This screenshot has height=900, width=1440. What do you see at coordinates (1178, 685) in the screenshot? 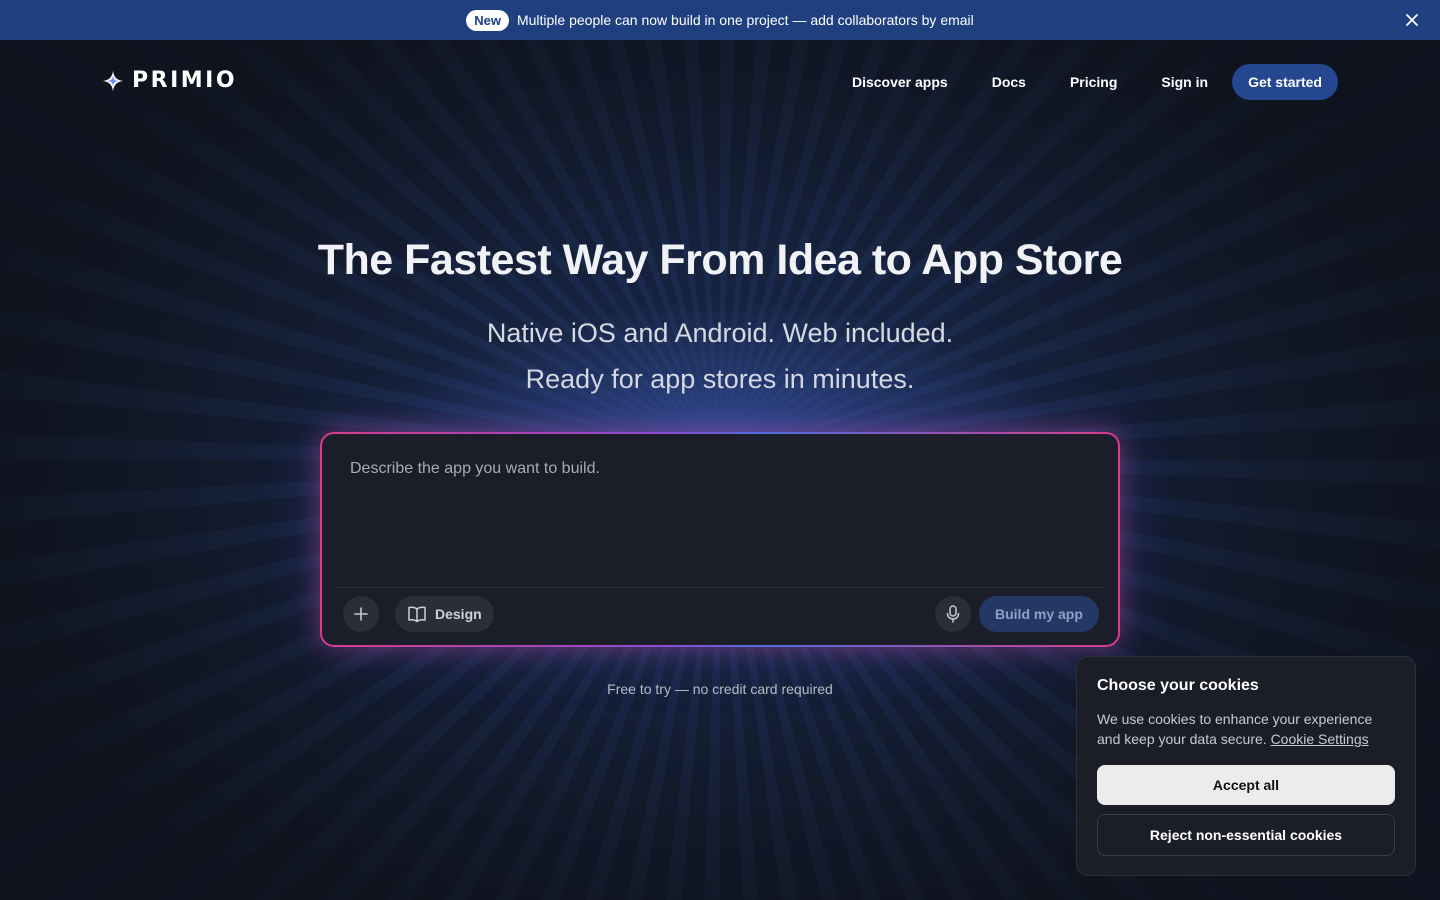
I see `cookie-title: Choose your cookies` at bounding box center [1178, 685].